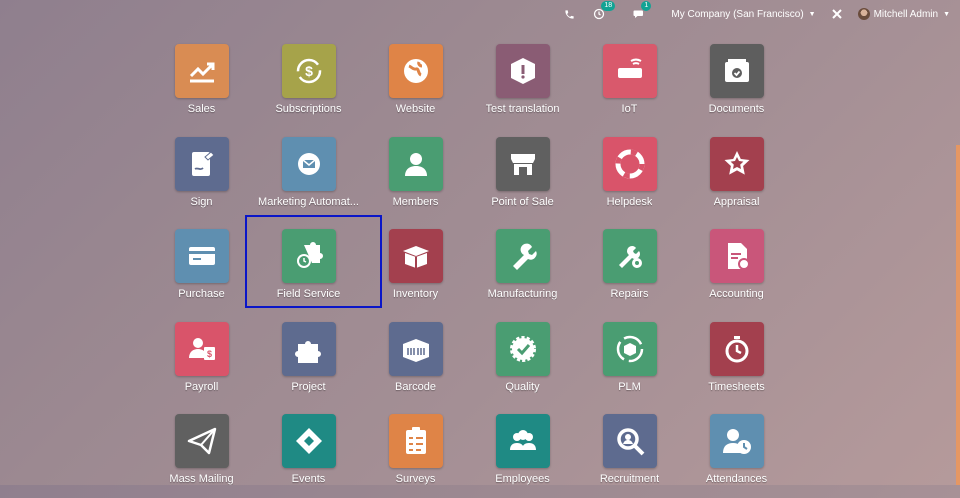 The image size is (960, 498). I want to click on open-box-icon, so click(415, 257).